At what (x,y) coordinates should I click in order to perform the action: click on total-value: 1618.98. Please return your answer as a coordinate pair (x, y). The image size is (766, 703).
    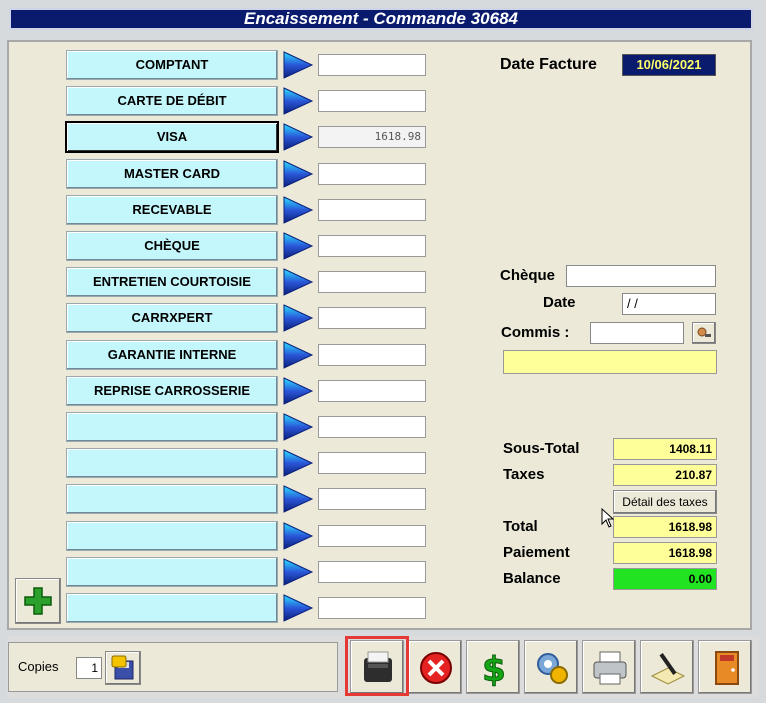
    Looking at the image, I should click on (665, 527).